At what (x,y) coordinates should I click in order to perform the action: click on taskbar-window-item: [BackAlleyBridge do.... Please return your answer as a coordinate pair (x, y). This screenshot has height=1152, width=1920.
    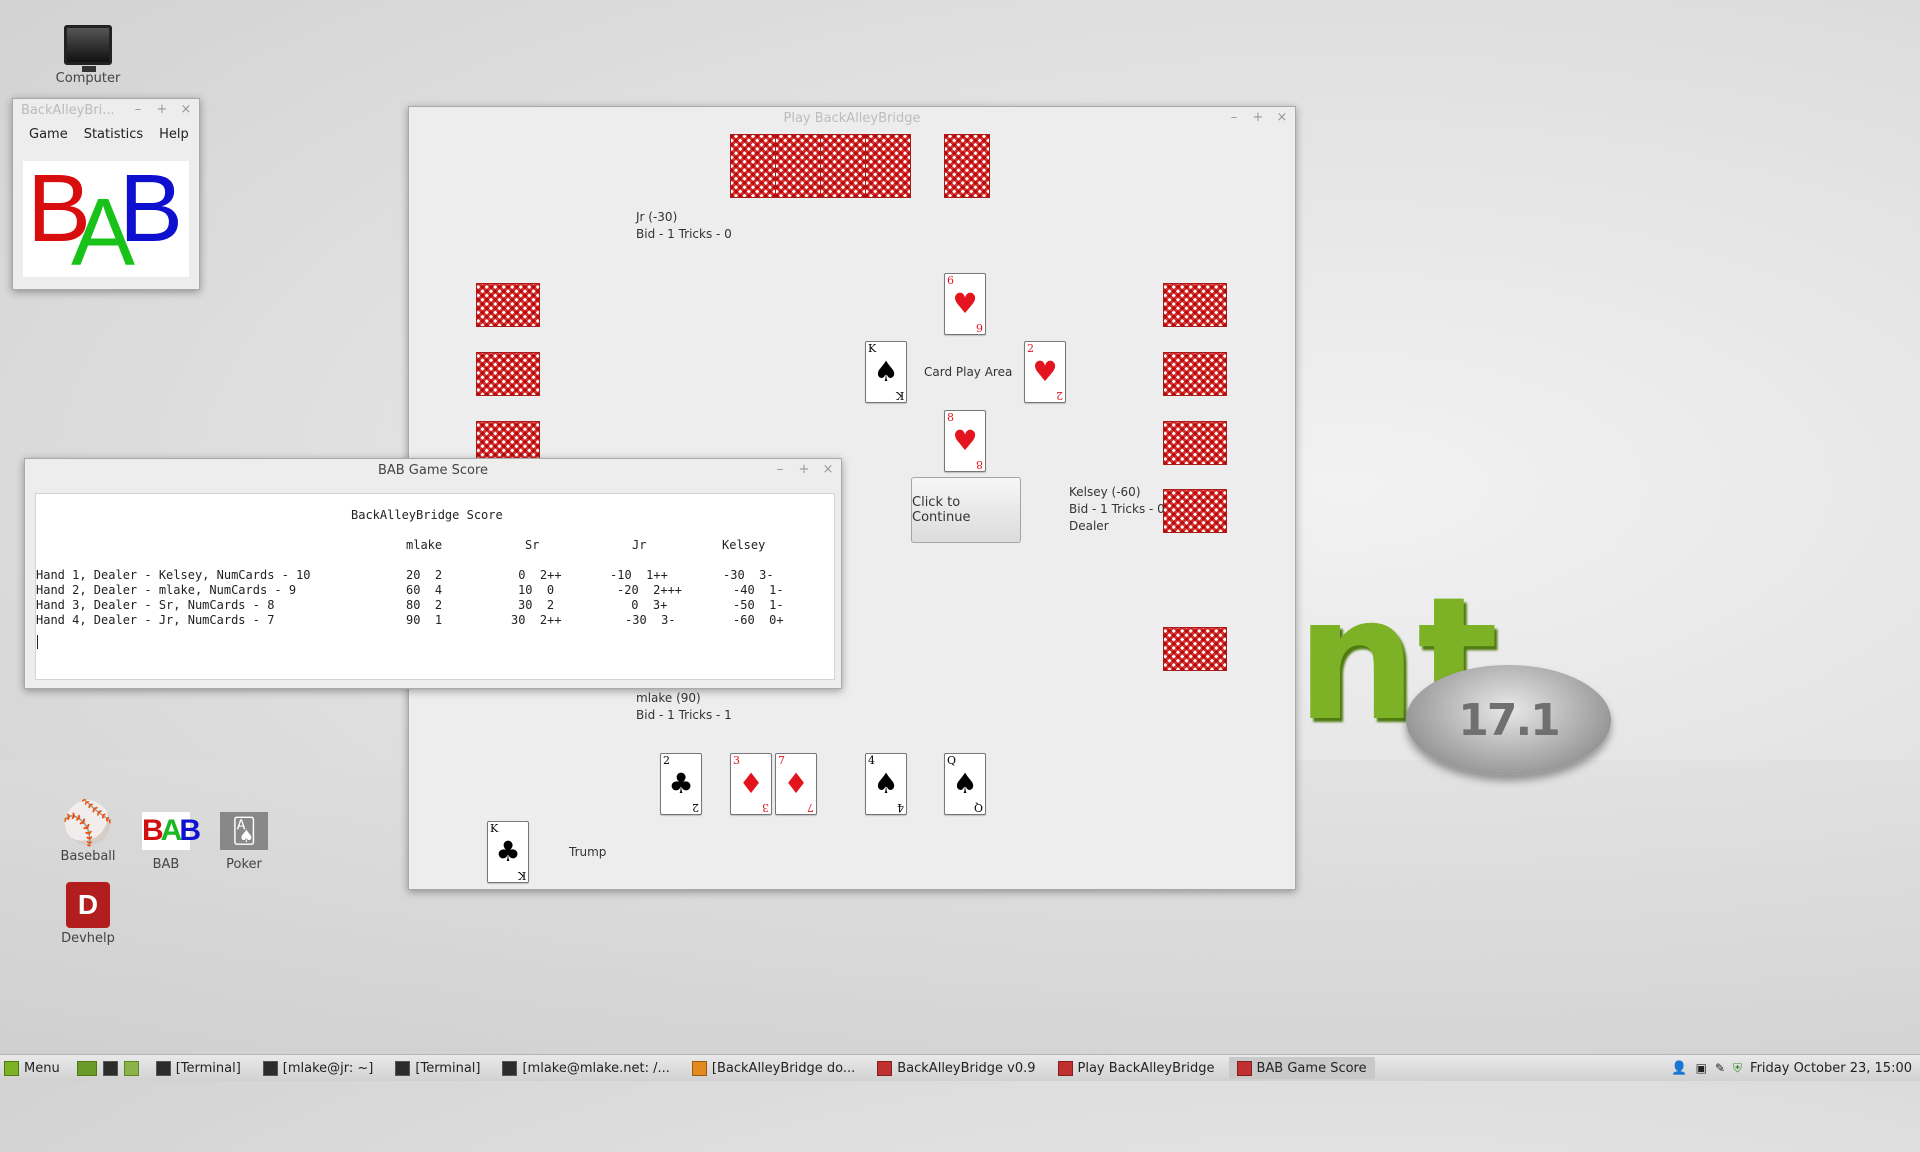
    Looking at the image, I should click on (773, 1068).